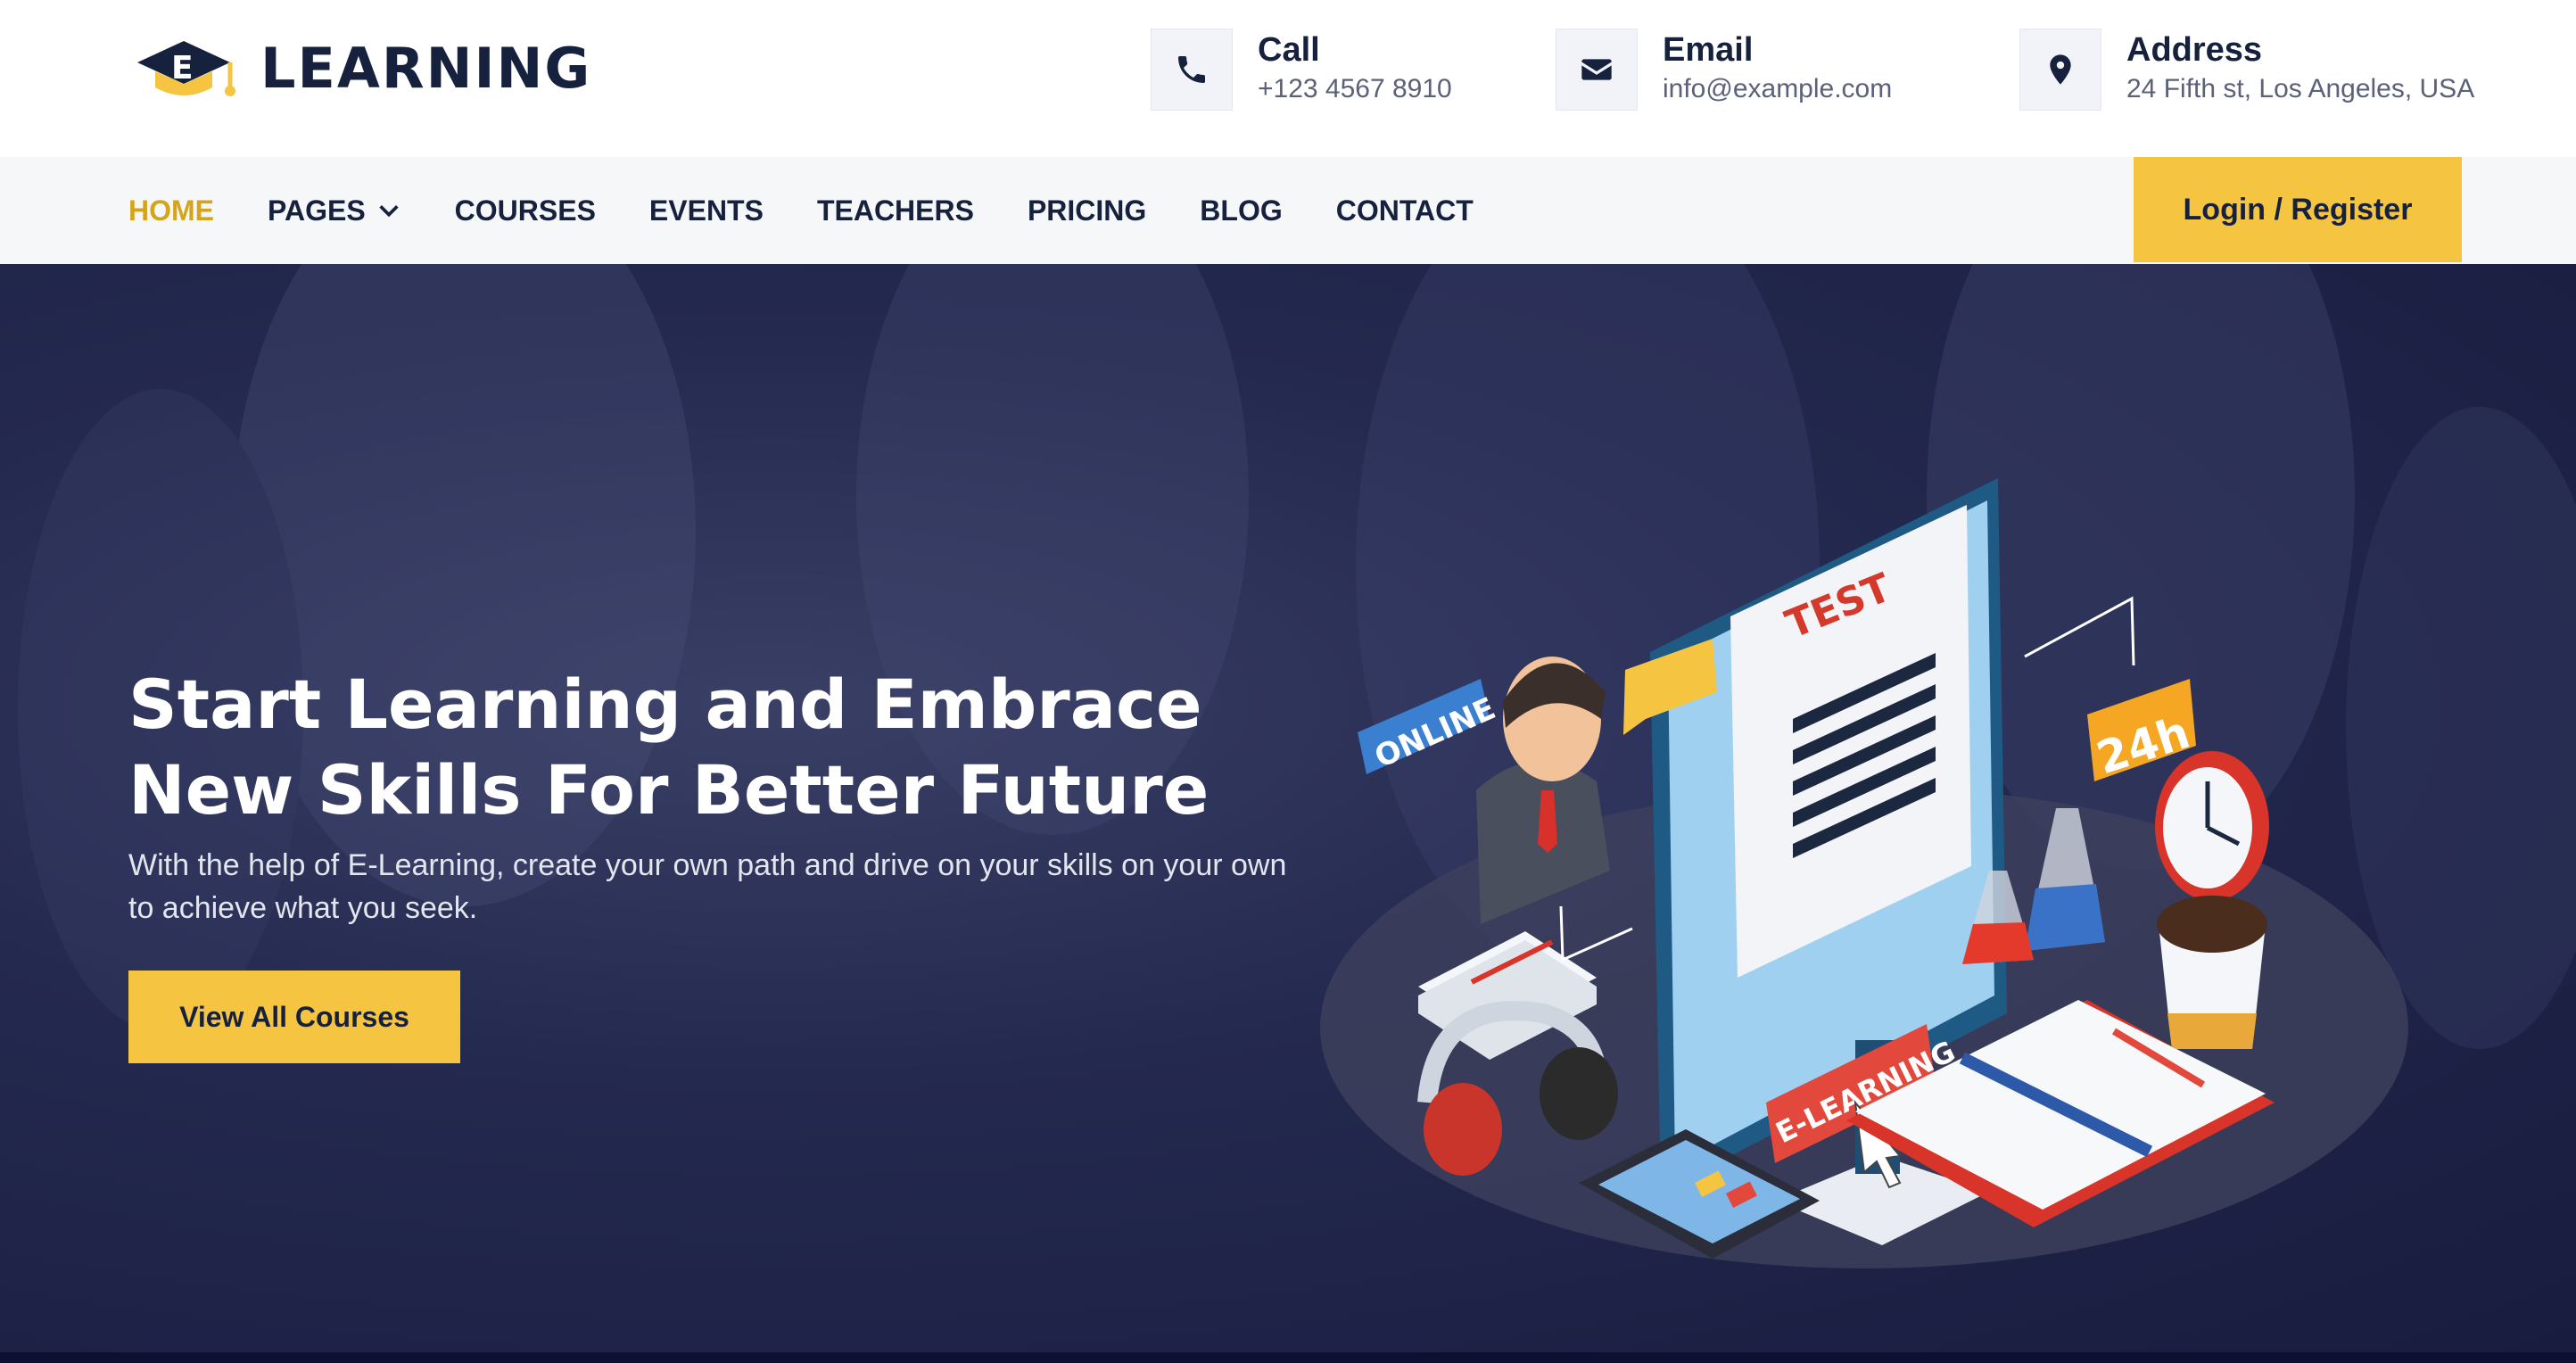 The height and width of the screenshot is (1363, 2576). Describe the element at coordinates (1778, 89) in the screenshot. I see `contact-email-value: info@example.com` at that location.